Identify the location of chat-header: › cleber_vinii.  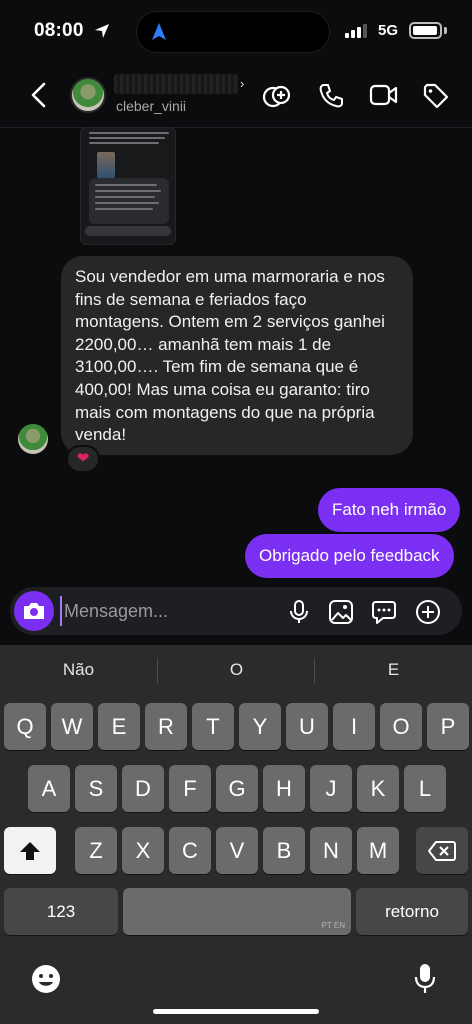
(236, 95).